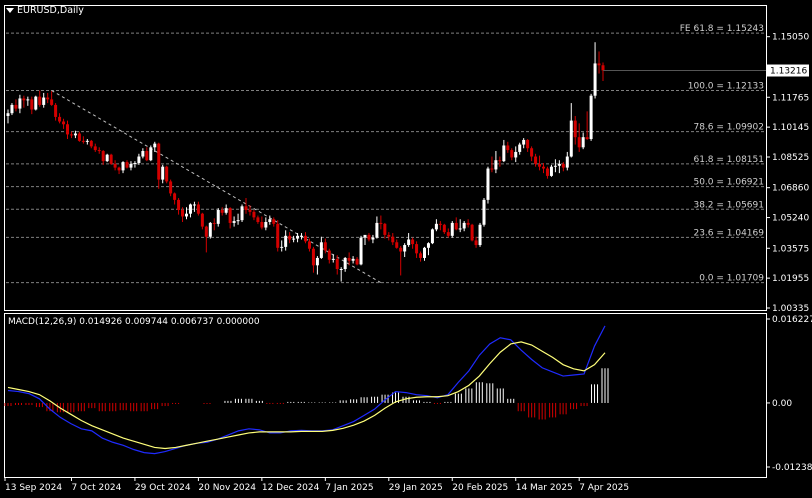  What do you see at coordinates (788, 72) in the screenshot?
I see `current-price-label: 1.13216` at bounding box center [788, 72].